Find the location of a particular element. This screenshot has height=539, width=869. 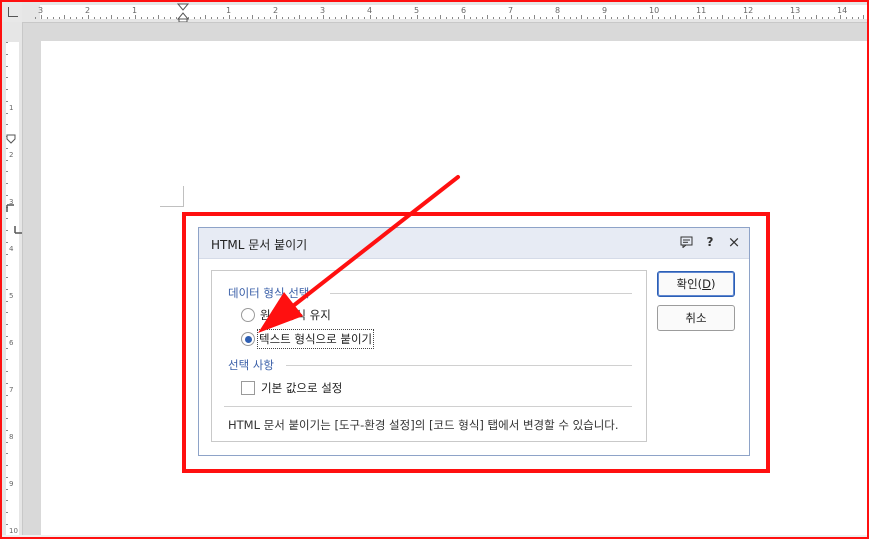

ruler-number: 8 is located at coordinates (558, 10).